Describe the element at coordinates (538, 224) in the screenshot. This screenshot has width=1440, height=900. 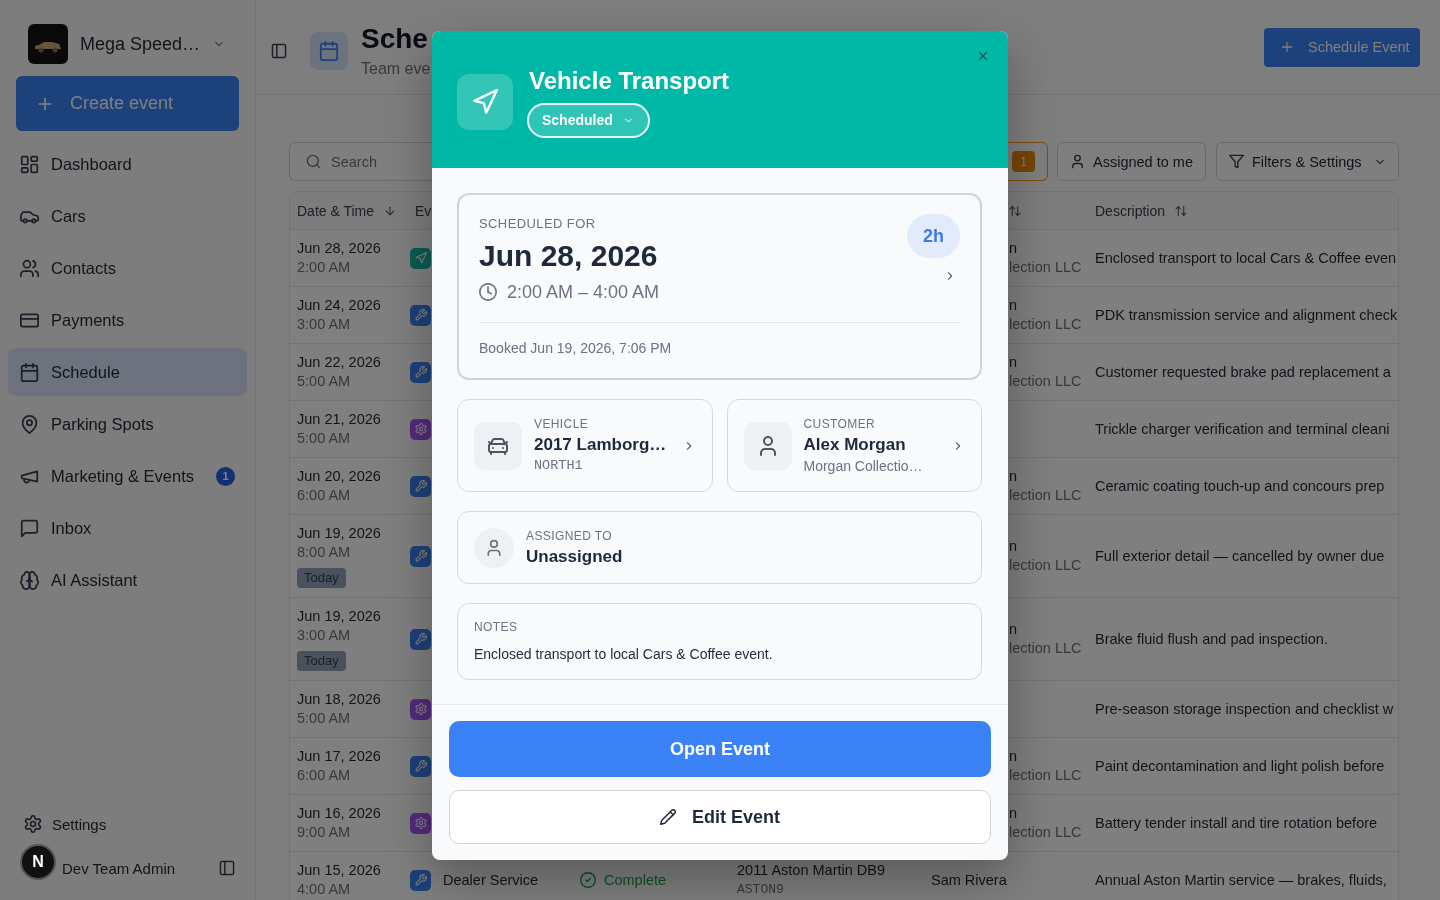
I see `field-label: SCHEDULED FOR` at that location.